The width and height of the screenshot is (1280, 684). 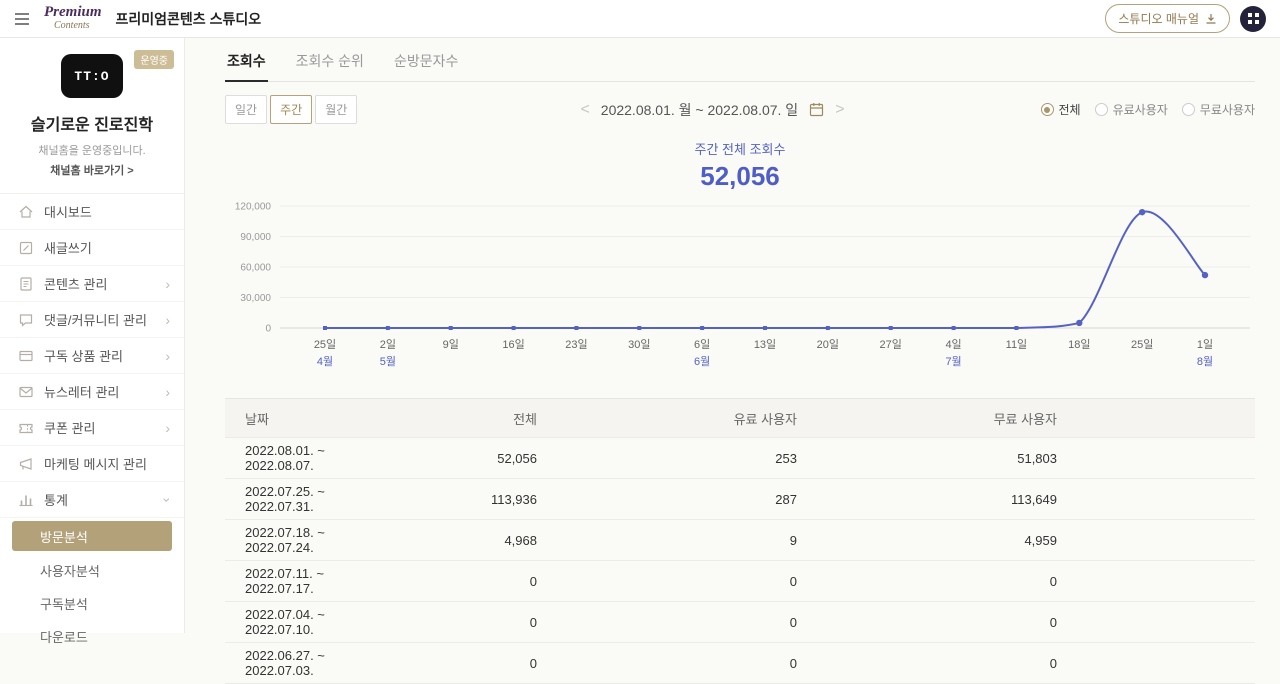 I want to click on table-row: 2022.08.01. ~ 2022.08.07.52,05625351,803, so click(x=740, y=458).